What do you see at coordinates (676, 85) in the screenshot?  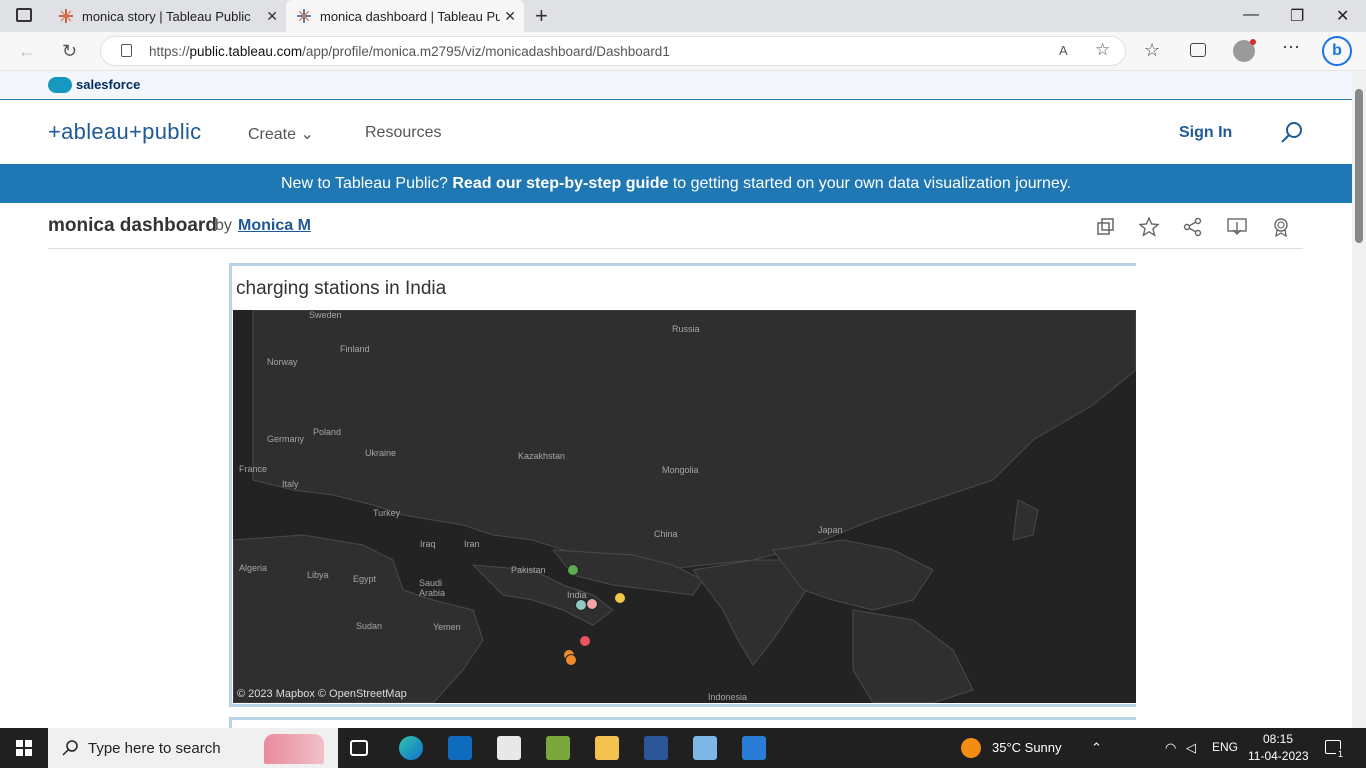 I see `salesforce-strip: salesforce` at bounding box center [676, 85].